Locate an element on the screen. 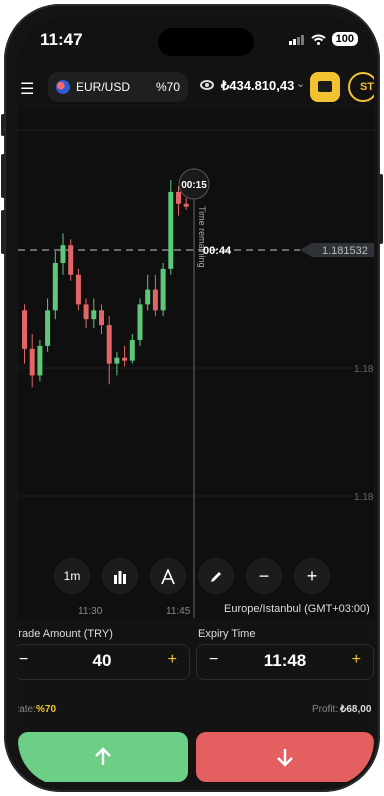 The image size is (384, 796). arrow-down-icon is located at coordinates (285, 758).